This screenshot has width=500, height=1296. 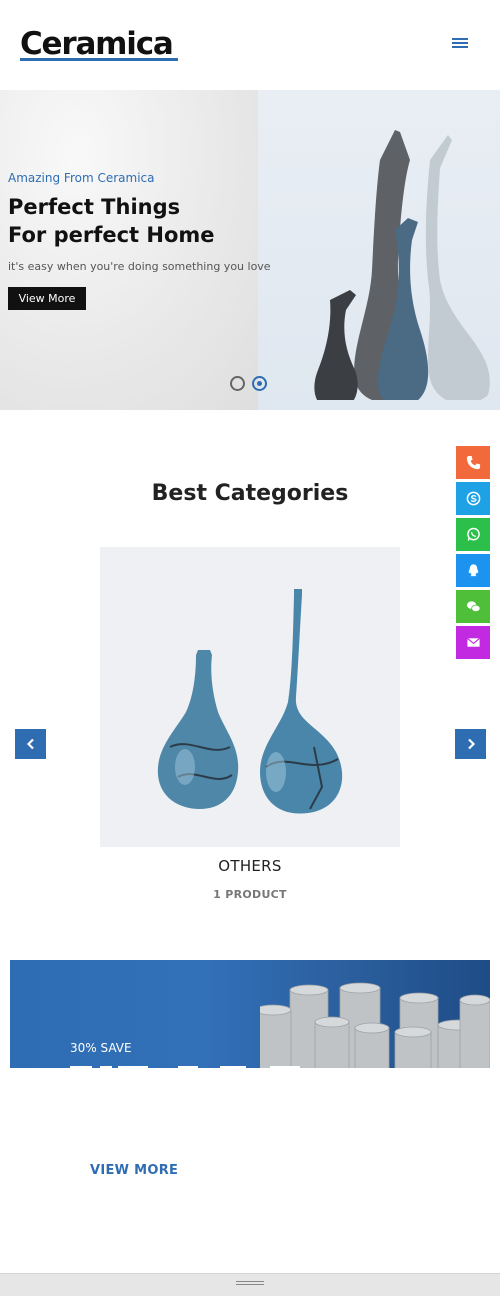 What do you see at coordinates (250, 866) in the screenshot?
I see `category-name: OTHERS` at bounding box center [250, 866].